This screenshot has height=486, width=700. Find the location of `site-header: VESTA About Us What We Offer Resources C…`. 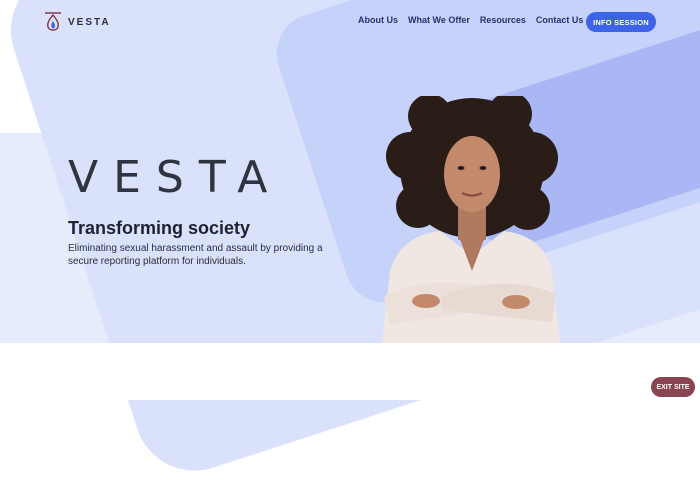

site-header: VESTA About Us What We Offer Resources C… is located at coordinates (350, 22).